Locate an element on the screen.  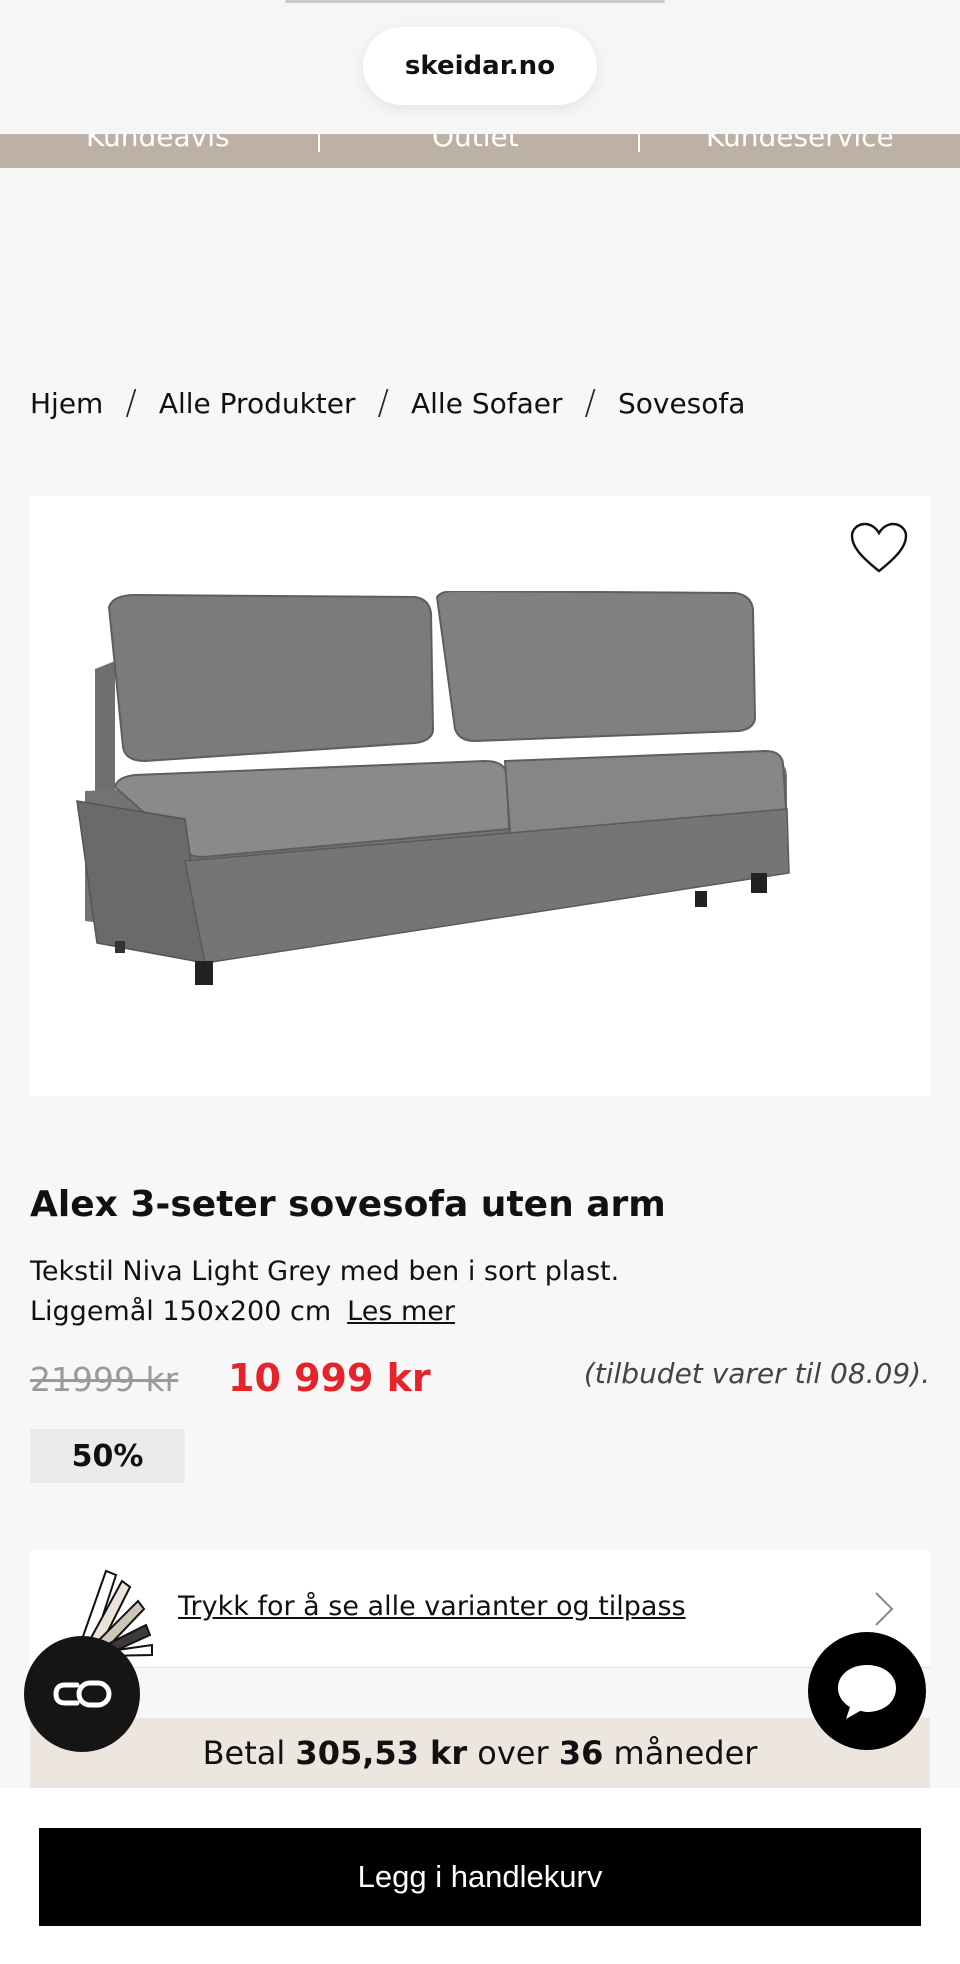
top-nav-kundeavis: Kundeavis is located at coordinates (158, 143).